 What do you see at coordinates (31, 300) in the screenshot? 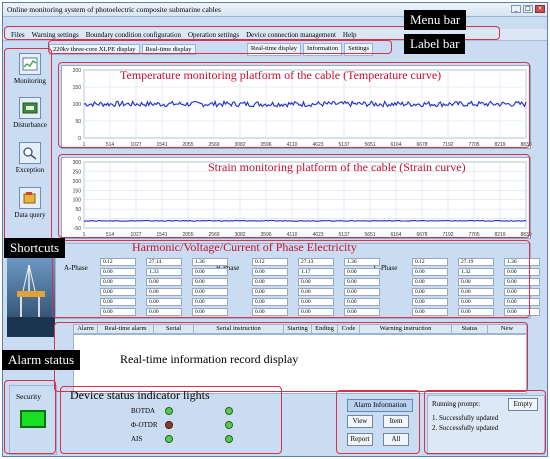
I see `oil-platform-icon` at bounding box center [31, 300].